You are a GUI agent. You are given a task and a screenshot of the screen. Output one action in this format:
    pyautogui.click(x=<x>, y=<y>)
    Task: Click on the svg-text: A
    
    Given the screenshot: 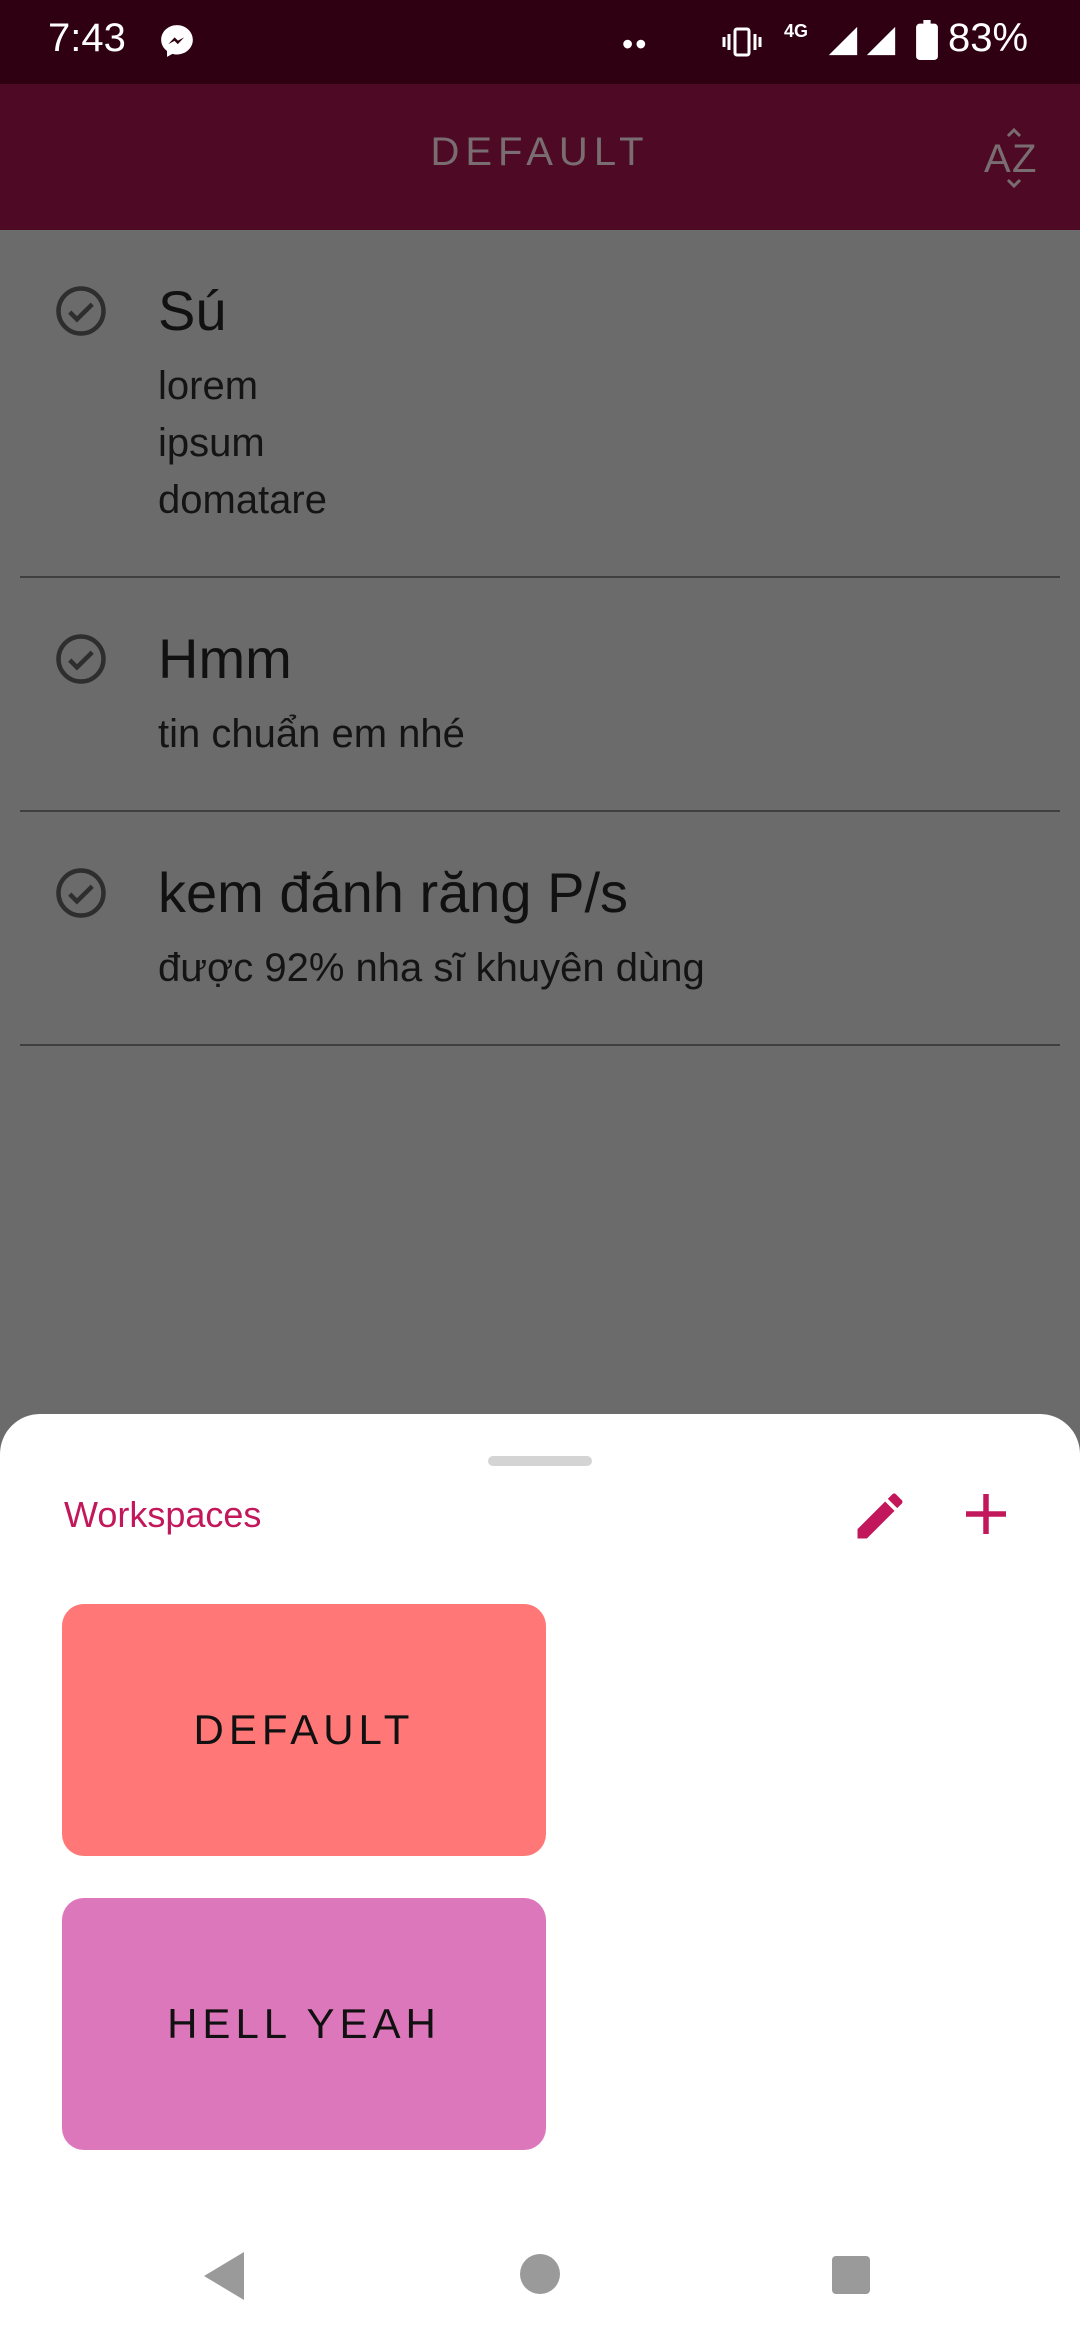 What is the action you would take?
    pyautogui.click(x=997, y=159)
    